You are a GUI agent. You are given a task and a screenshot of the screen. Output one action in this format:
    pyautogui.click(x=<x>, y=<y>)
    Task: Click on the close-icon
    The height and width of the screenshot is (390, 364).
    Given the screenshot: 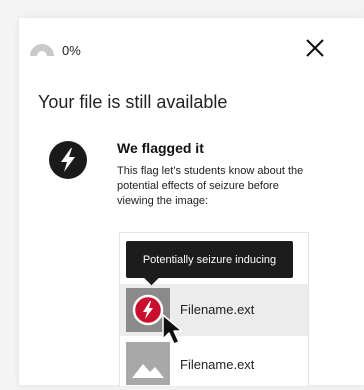 What is the action you would take?
    pyautogui.click(x=315, y=48)
    